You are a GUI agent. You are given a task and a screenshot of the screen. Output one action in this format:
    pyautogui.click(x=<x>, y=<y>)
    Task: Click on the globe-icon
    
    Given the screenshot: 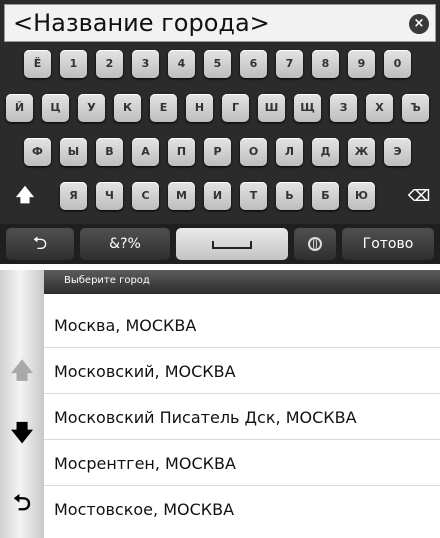 What is the action you would take?
    pyautogui.click(x=315, y=244)
    